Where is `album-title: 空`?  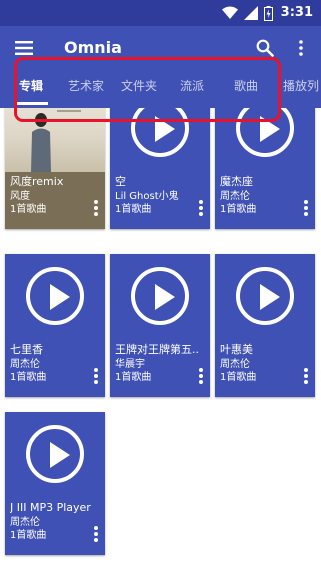 album-title: 空 is located at coordinates (120, 181).